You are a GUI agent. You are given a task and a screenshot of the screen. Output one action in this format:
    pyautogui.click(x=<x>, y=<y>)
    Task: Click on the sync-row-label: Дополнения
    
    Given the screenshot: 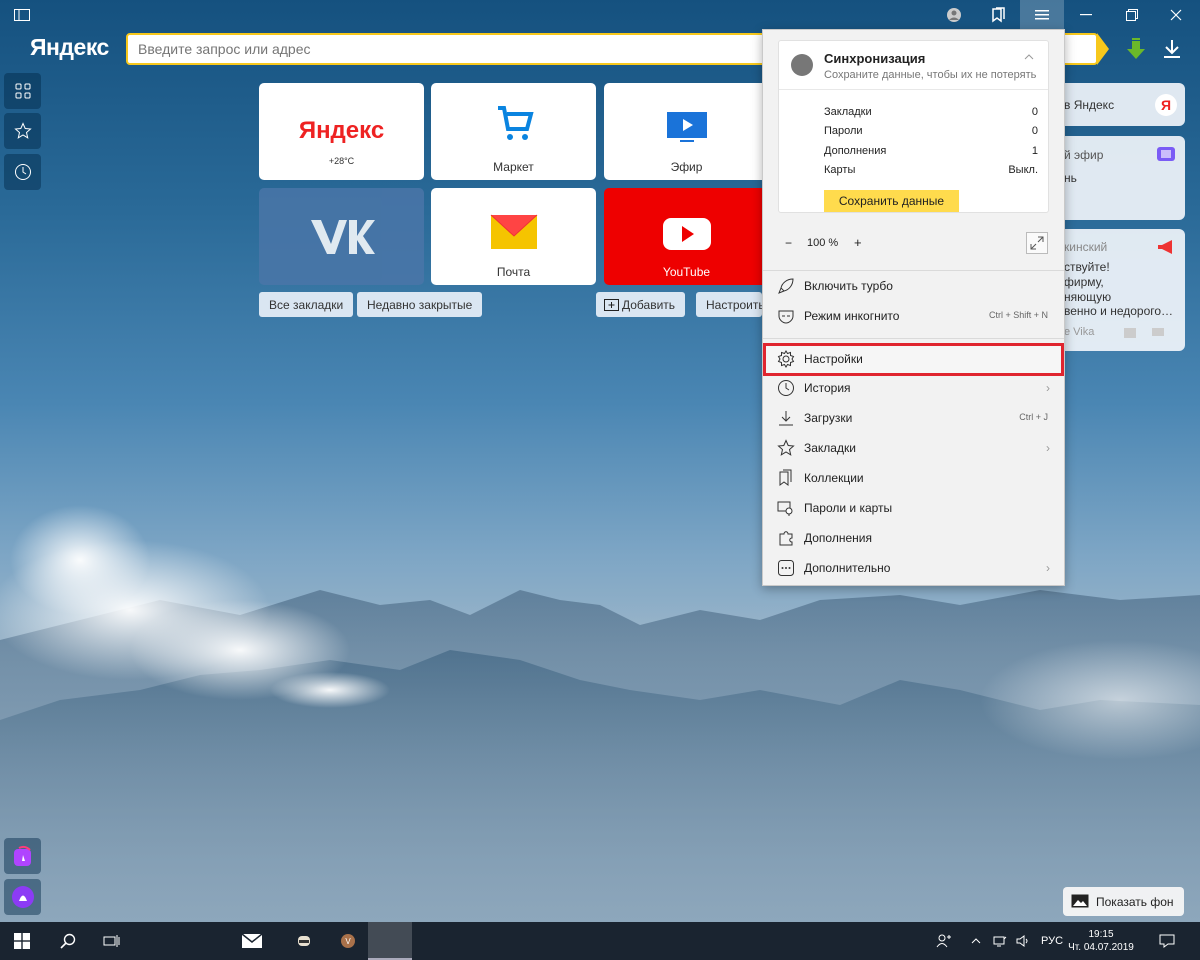 What is the action you would take?
    pyautogui.click(x=855, y=151)
    